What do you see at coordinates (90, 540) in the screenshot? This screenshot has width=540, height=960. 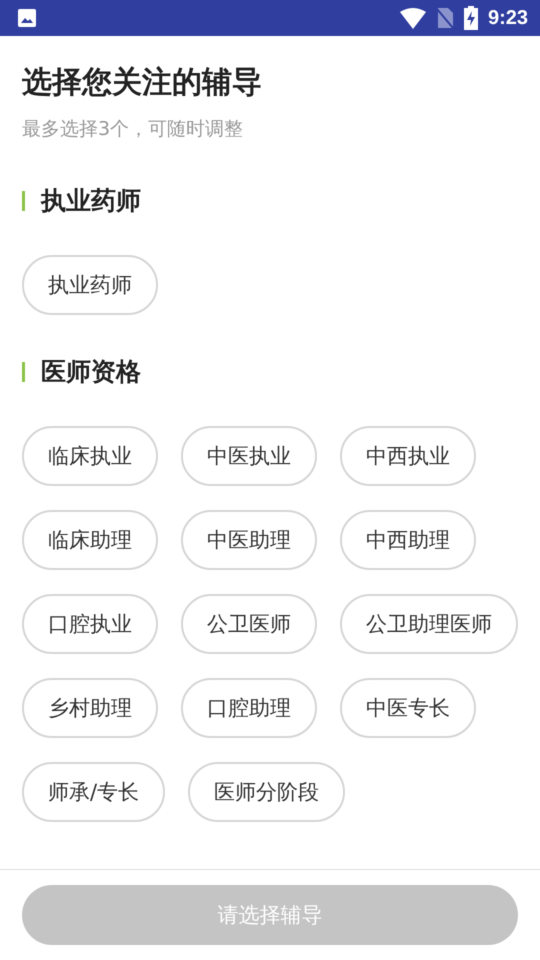 I see `option-chip: 临床助理` at bounding box center [90, 540].